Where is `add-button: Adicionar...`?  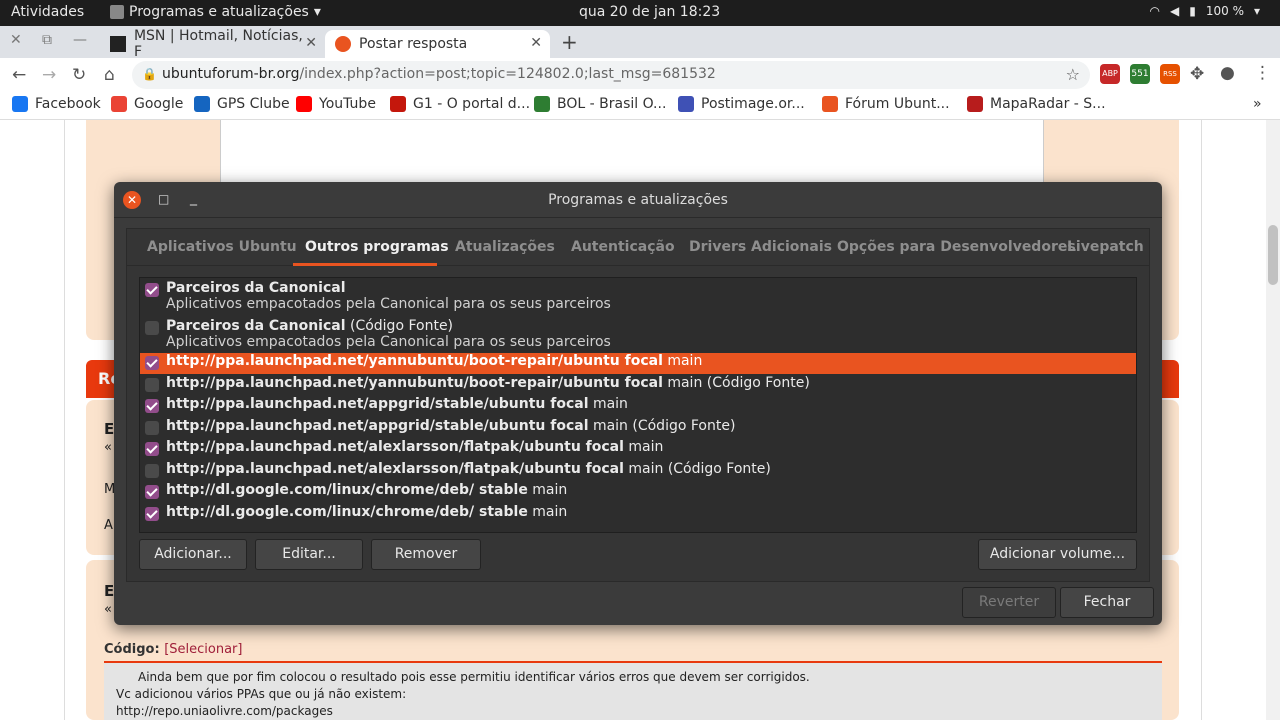 add-button: Adicionar... is located at coordinates (193, 554).